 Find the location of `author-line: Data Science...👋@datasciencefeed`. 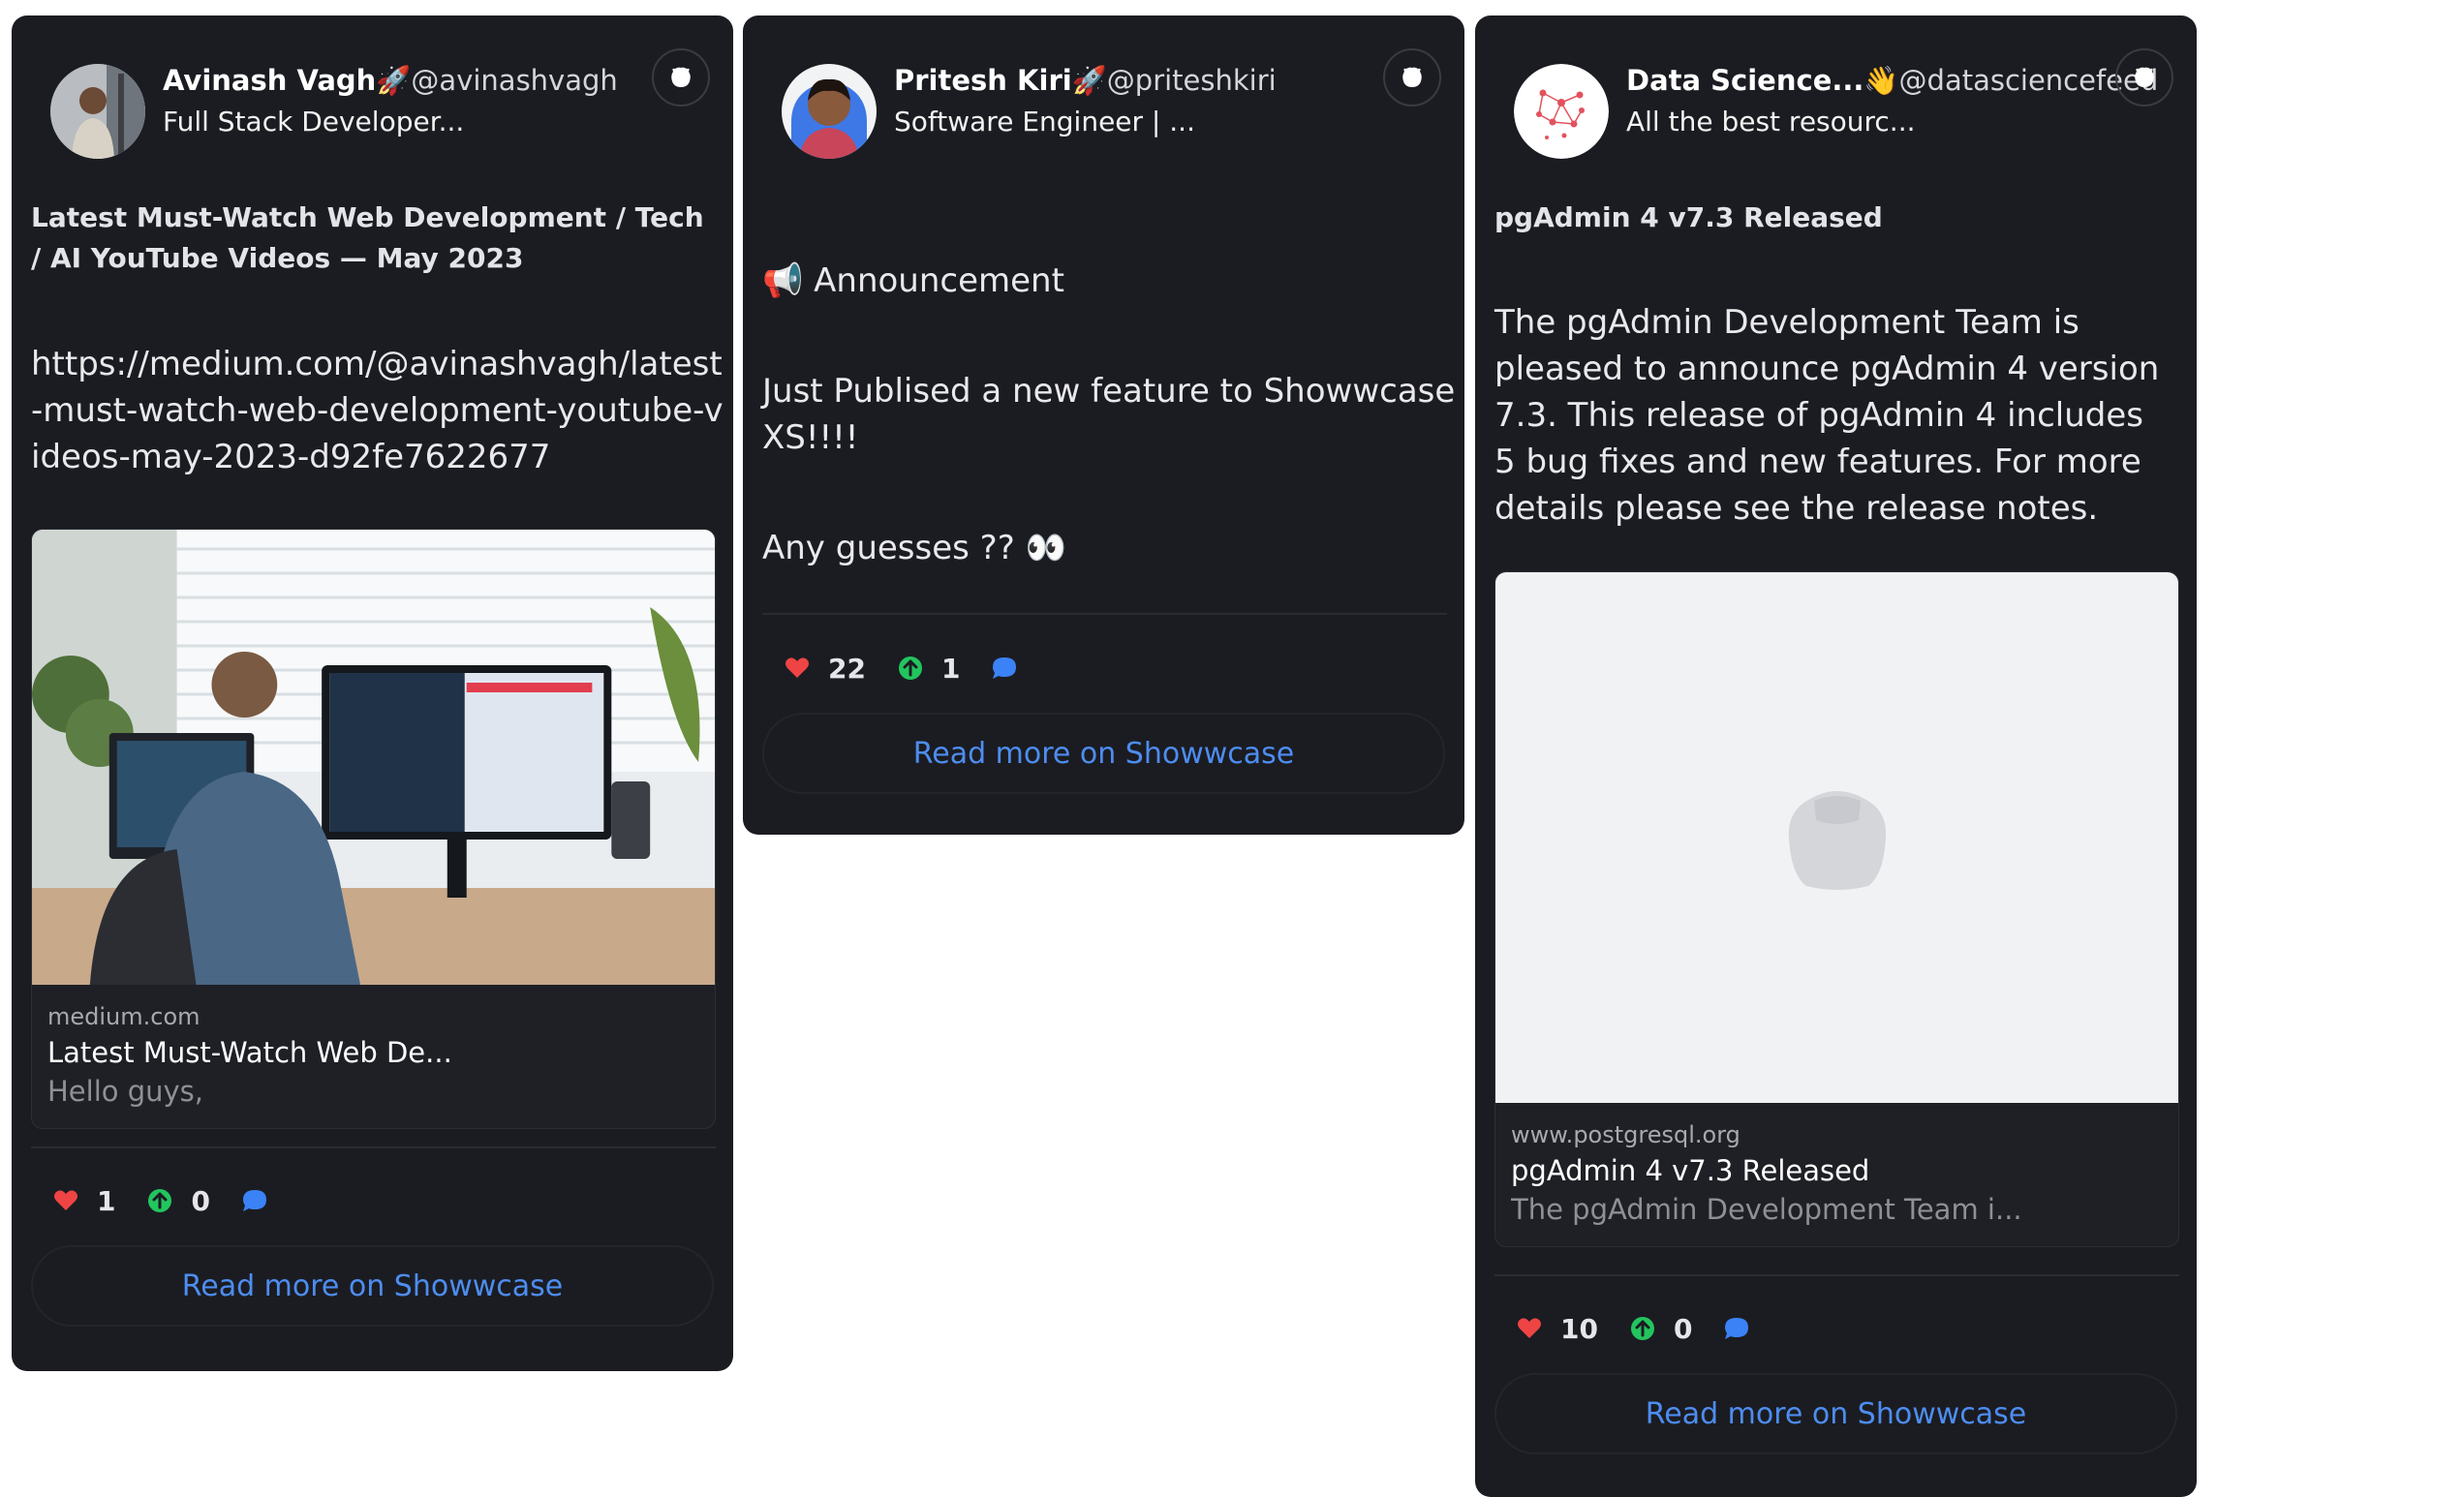

author-line: Data Science...👋@datasciencefeed is located at coordinates (1892, 81).